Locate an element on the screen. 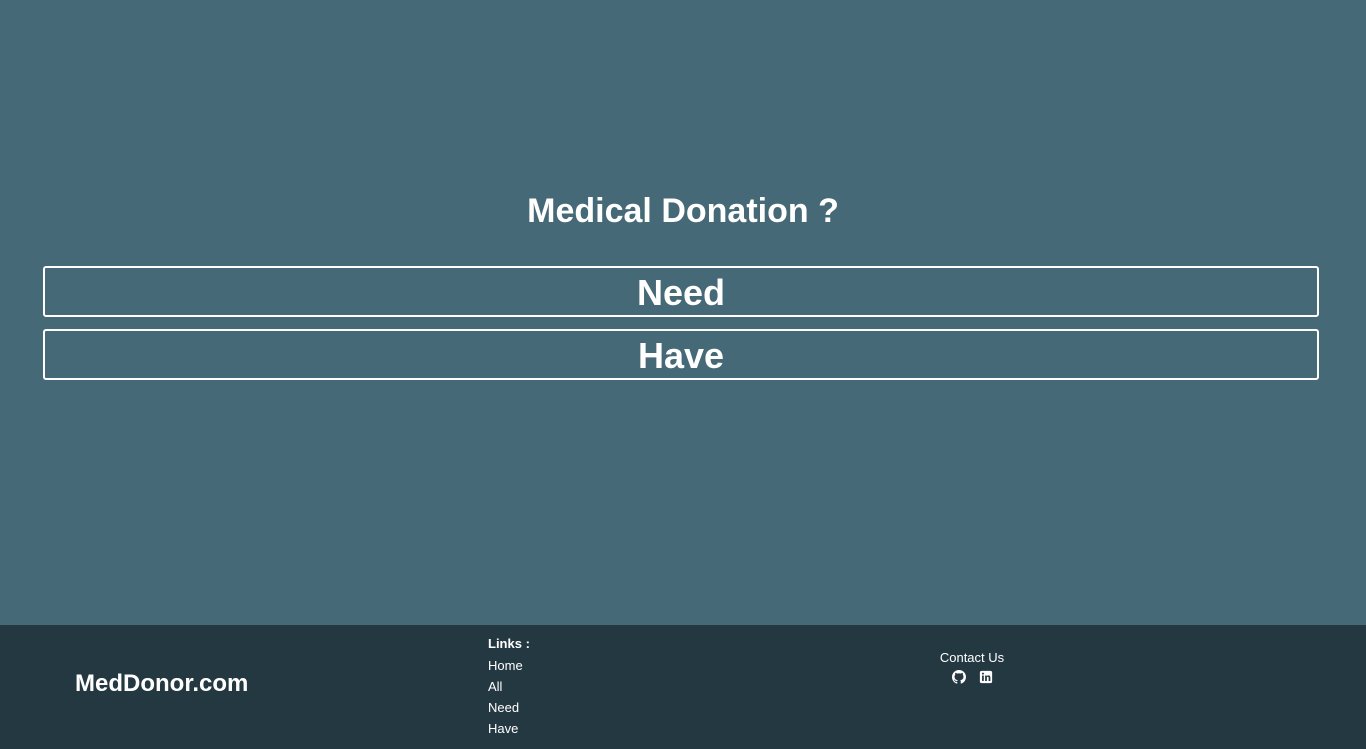 The width and height of the screenshot is (1366, 749). have-button: Have is located at coordinates (681, 354).